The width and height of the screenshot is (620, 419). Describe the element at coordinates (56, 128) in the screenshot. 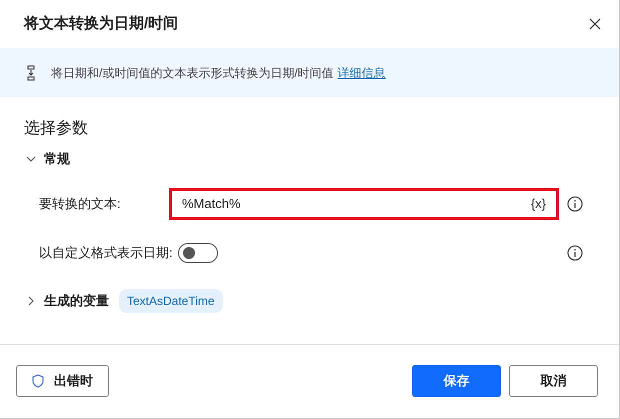

I see `section-title: 选择参数` at that location.